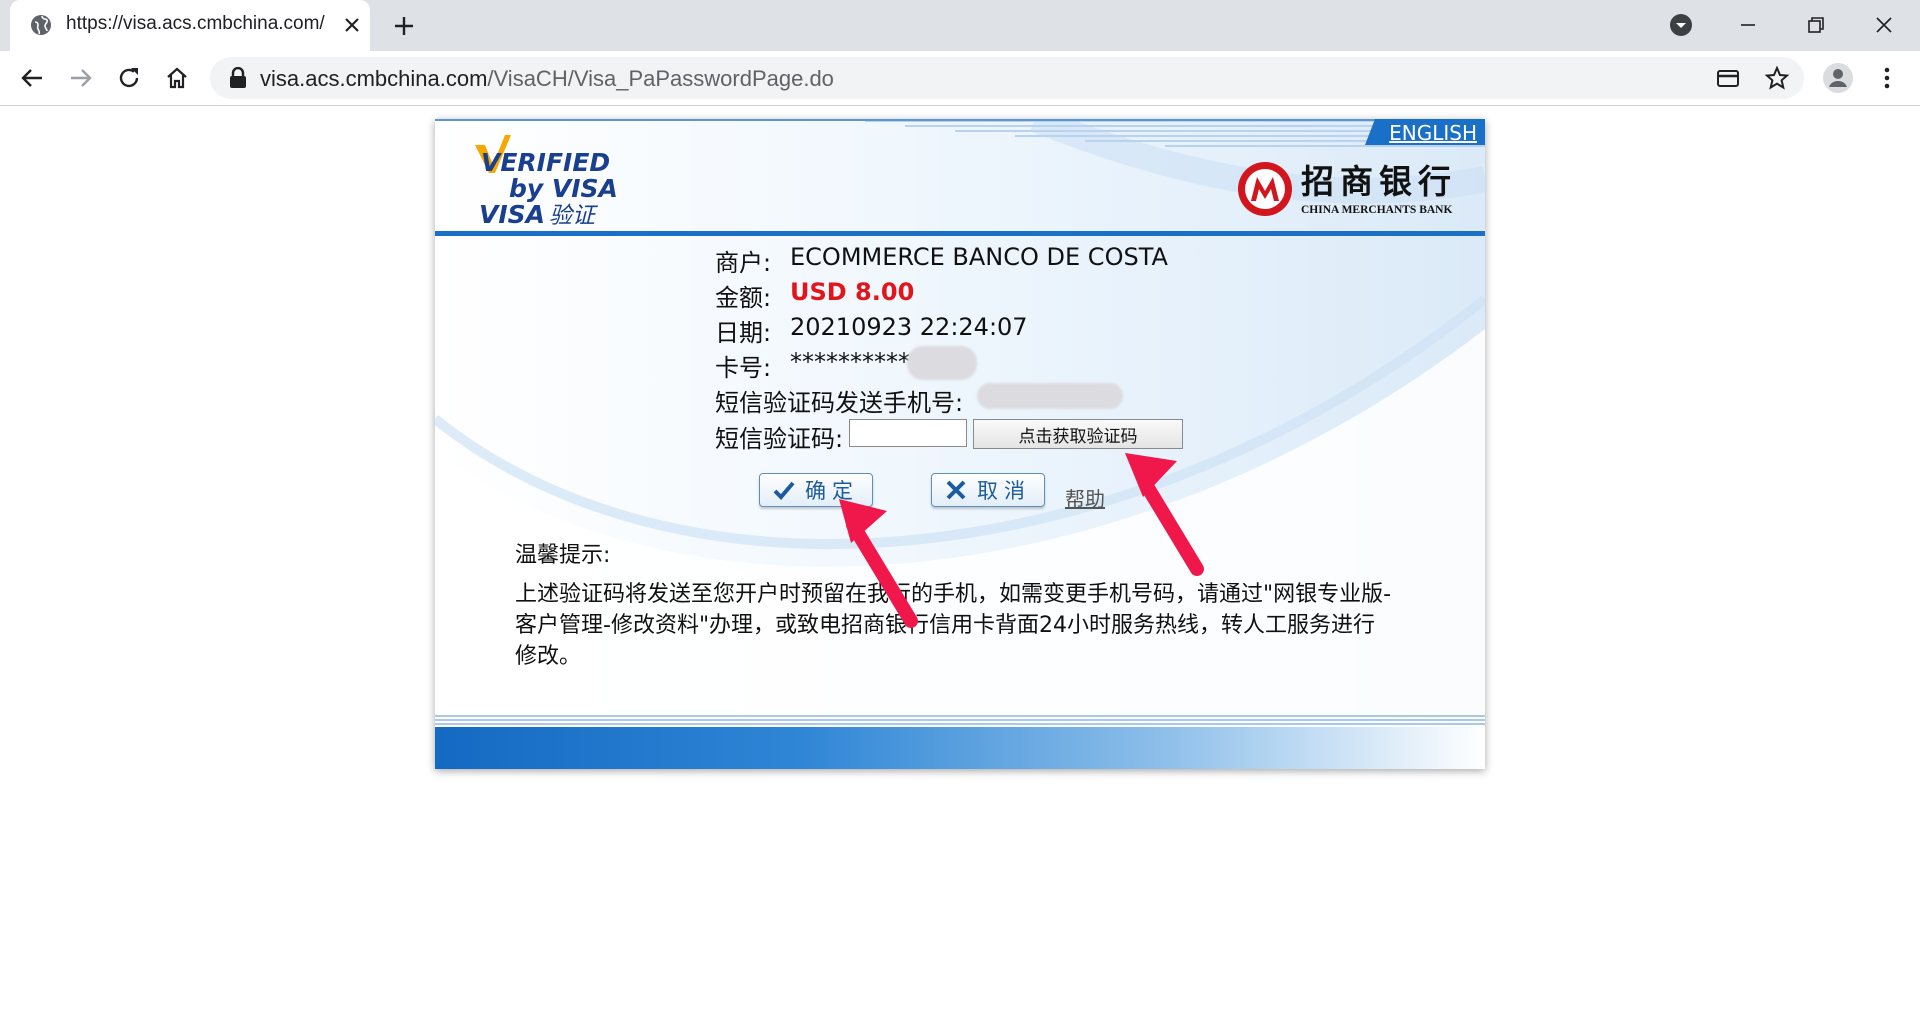 Image resolution: width=1920 pixels, height=1023 pixels. What do you see at coordinates (1376, 210) in the screenshot?
I see `bank-name-en: CHINA MERCHANTS BANK` at bounding box center [1376, 210].